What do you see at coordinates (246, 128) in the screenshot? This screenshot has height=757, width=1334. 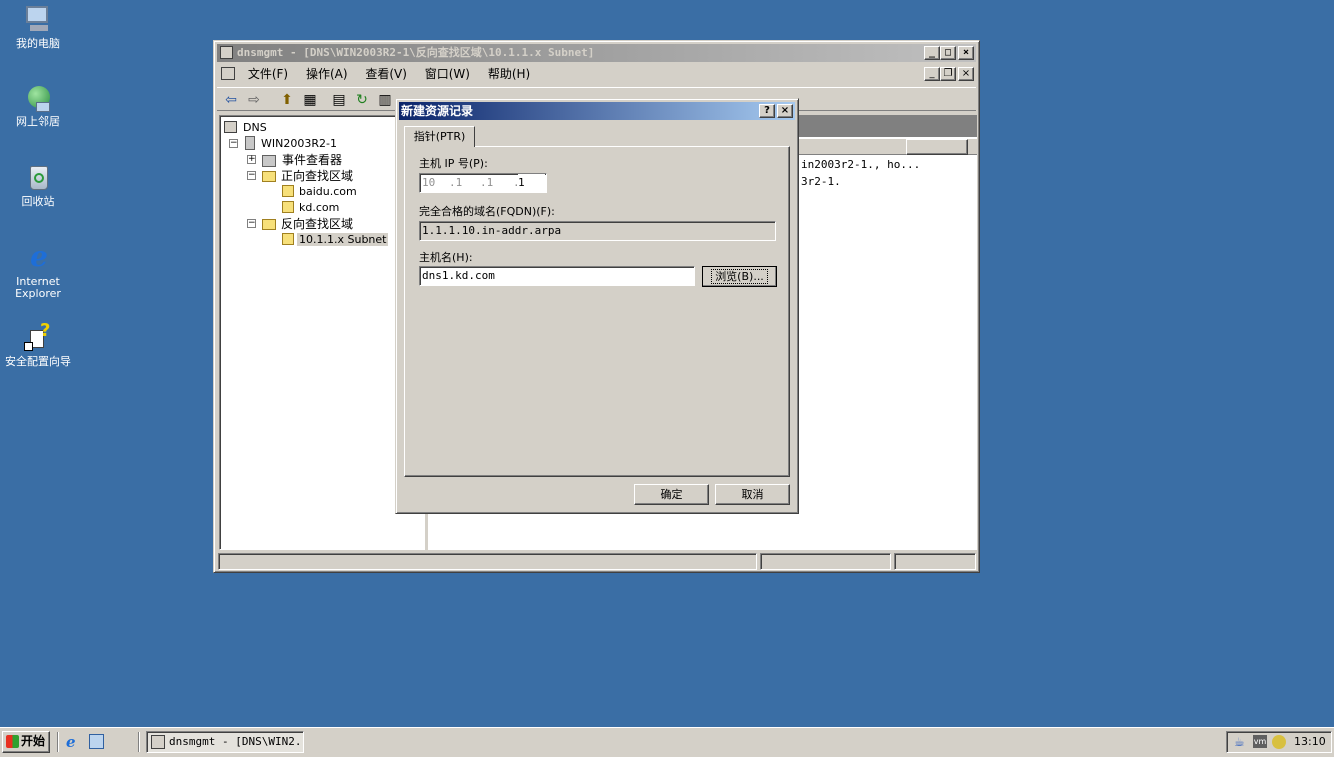 I see `tree-node-dns: DNS` at bounding box center [246, 128].